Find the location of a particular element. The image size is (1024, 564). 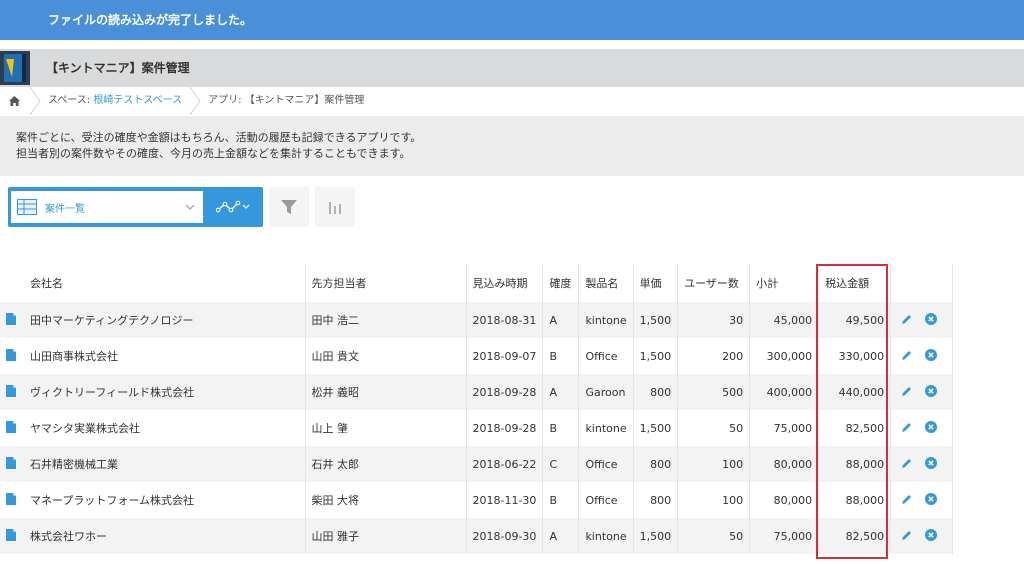

breadcrumb-space-link: 根崎テストスペース is located at coordinates (137, 100).